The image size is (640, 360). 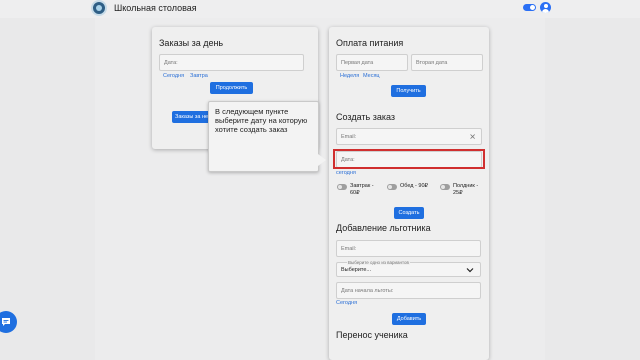 What do you see at coordinates (171, 62) in the screenshot?
I see `orders-date-placeholder: Дата:` at bounding box center [171, 62].